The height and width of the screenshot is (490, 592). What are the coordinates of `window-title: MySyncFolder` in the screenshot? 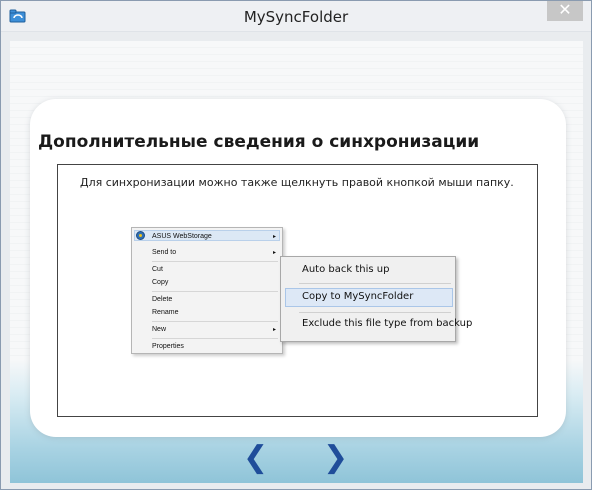 It's located at (296, 17).